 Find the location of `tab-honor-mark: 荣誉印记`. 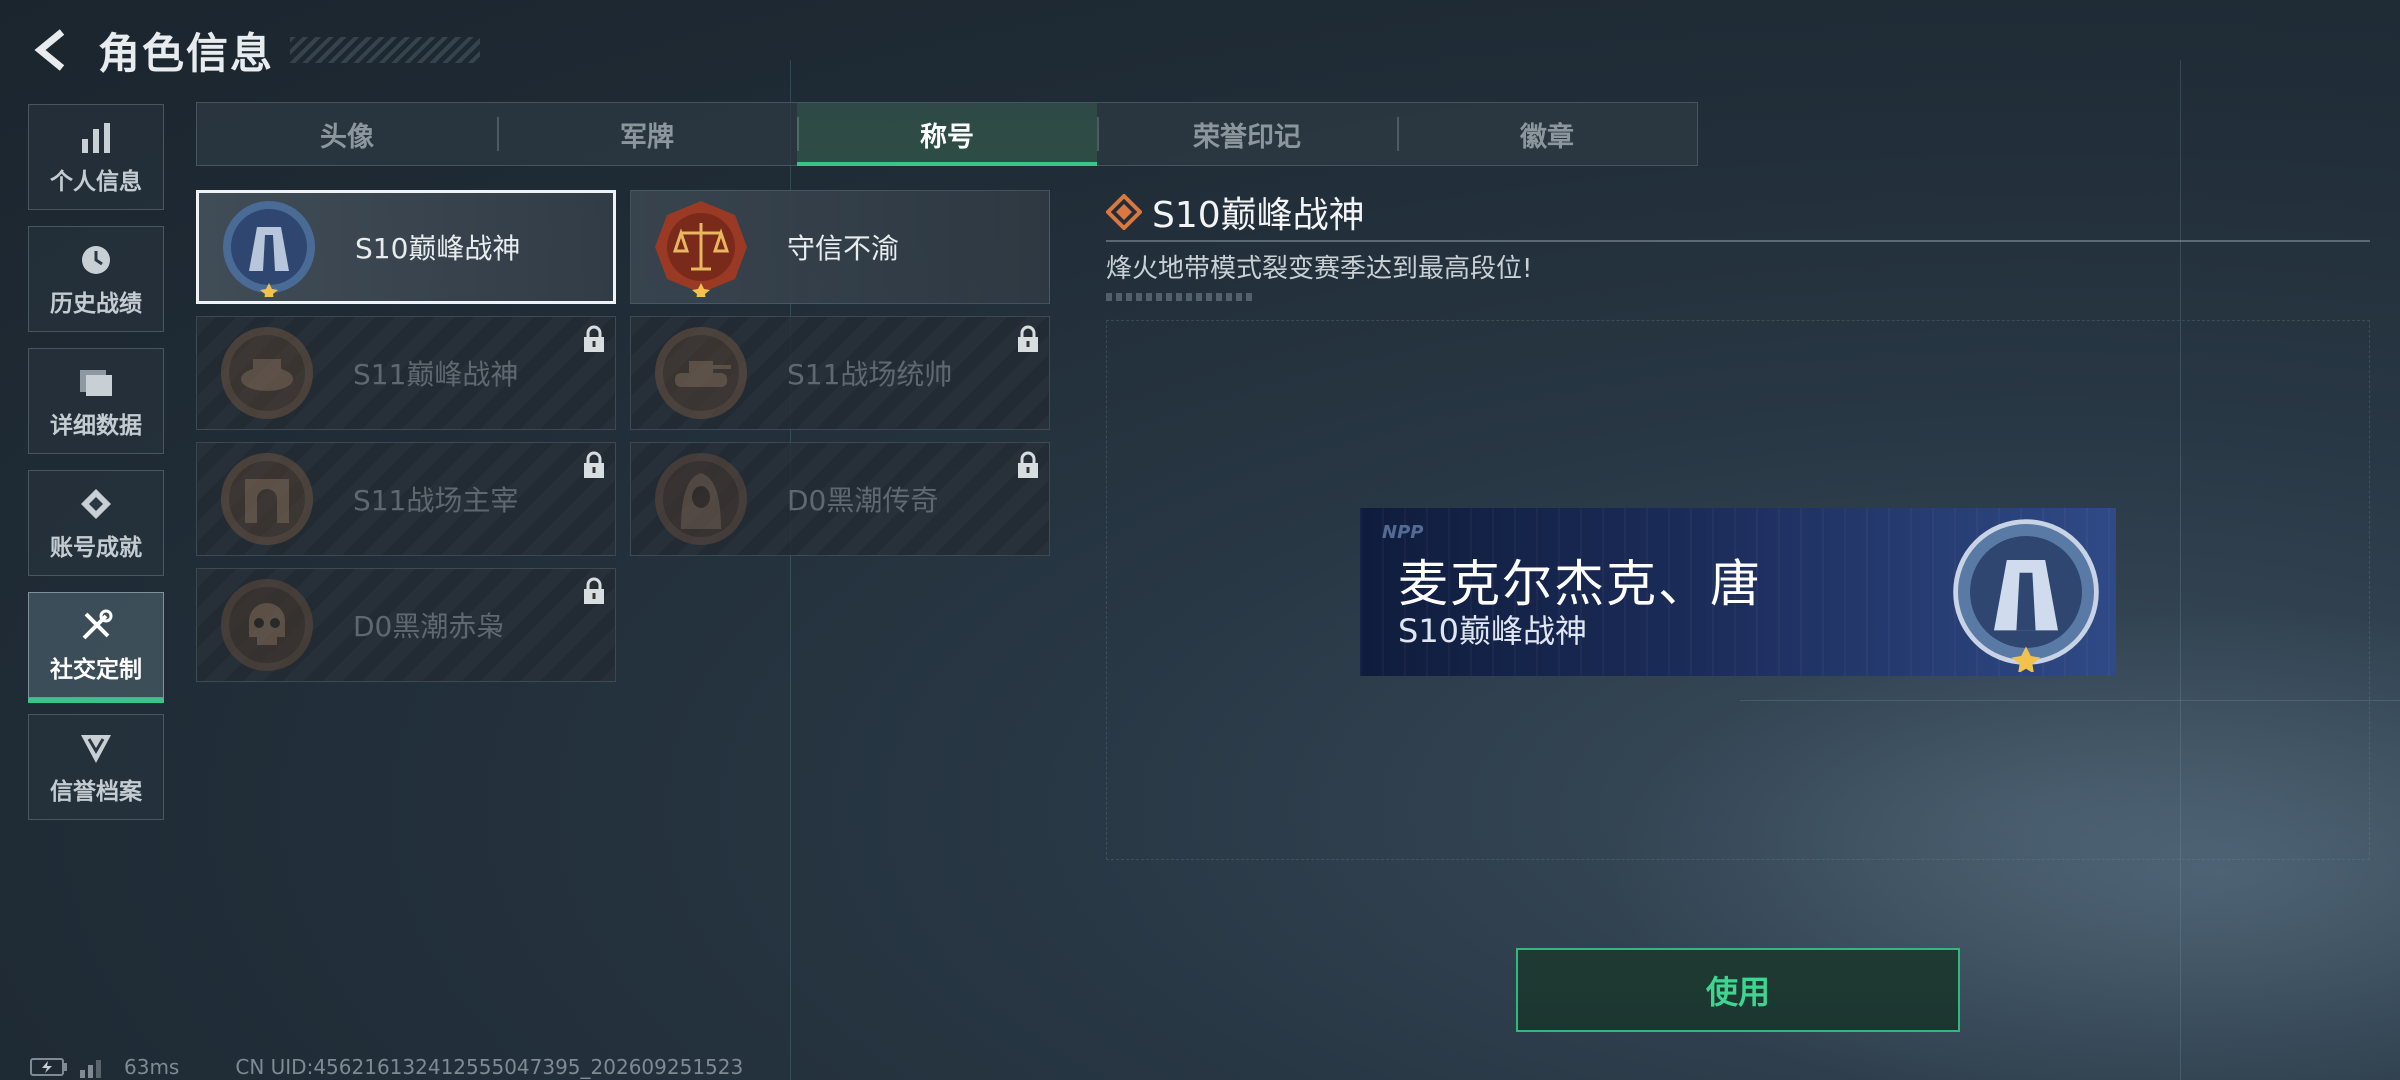

tab-honor-mark: 荣誉印记 is located at coordinates (1247, 134).